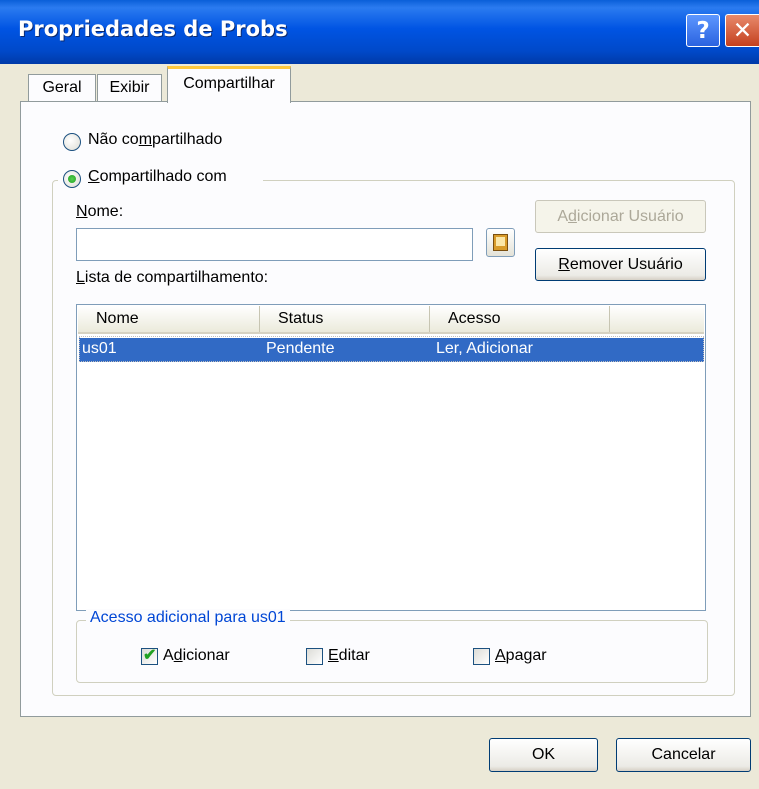 Image resolution: width=759 pixels, height=789 pixels. I want to click on title-bar: Propriedades de Probs ? ✕, so click(379, 32).